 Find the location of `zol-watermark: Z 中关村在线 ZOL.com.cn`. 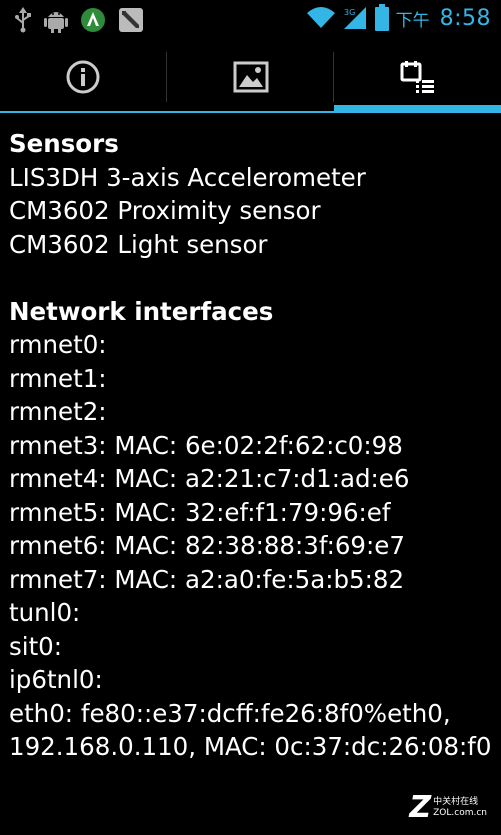

zol-watermark: Z 中关村在线 ZOL.com.cn is located at coordinates (448, 807).